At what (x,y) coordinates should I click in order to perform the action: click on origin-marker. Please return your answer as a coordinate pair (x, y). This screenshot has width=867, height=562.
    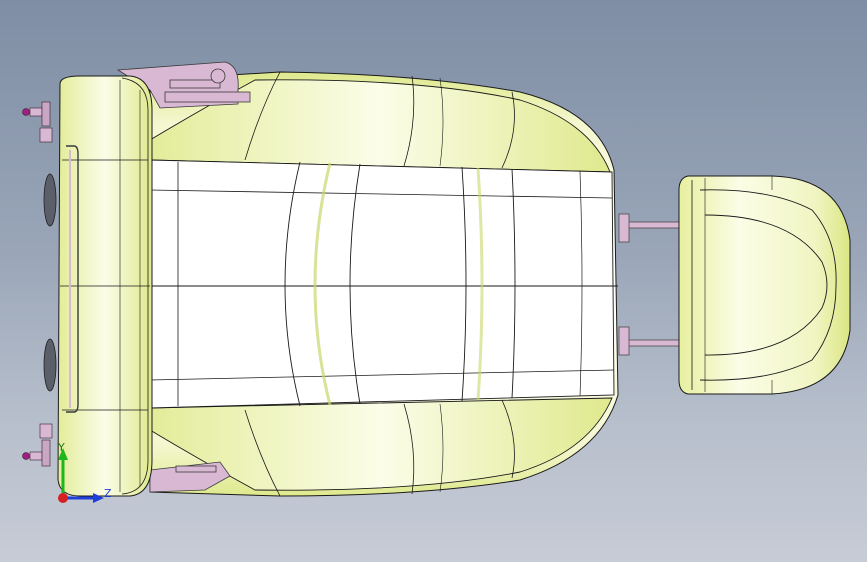
    Looking at the image, I should click on (63, 498).